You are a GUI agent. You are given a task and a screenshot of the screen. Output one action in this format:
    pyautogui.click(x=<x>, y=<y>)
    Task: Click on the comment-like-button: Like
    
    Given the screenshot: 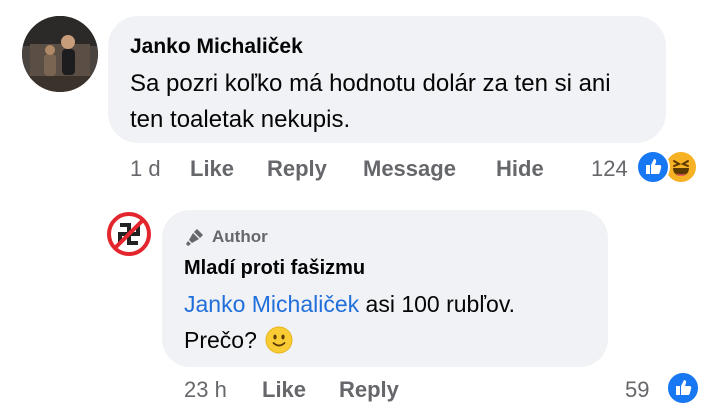 What is the action you would take?
    pyautogui.click(x=212, y=169)
    